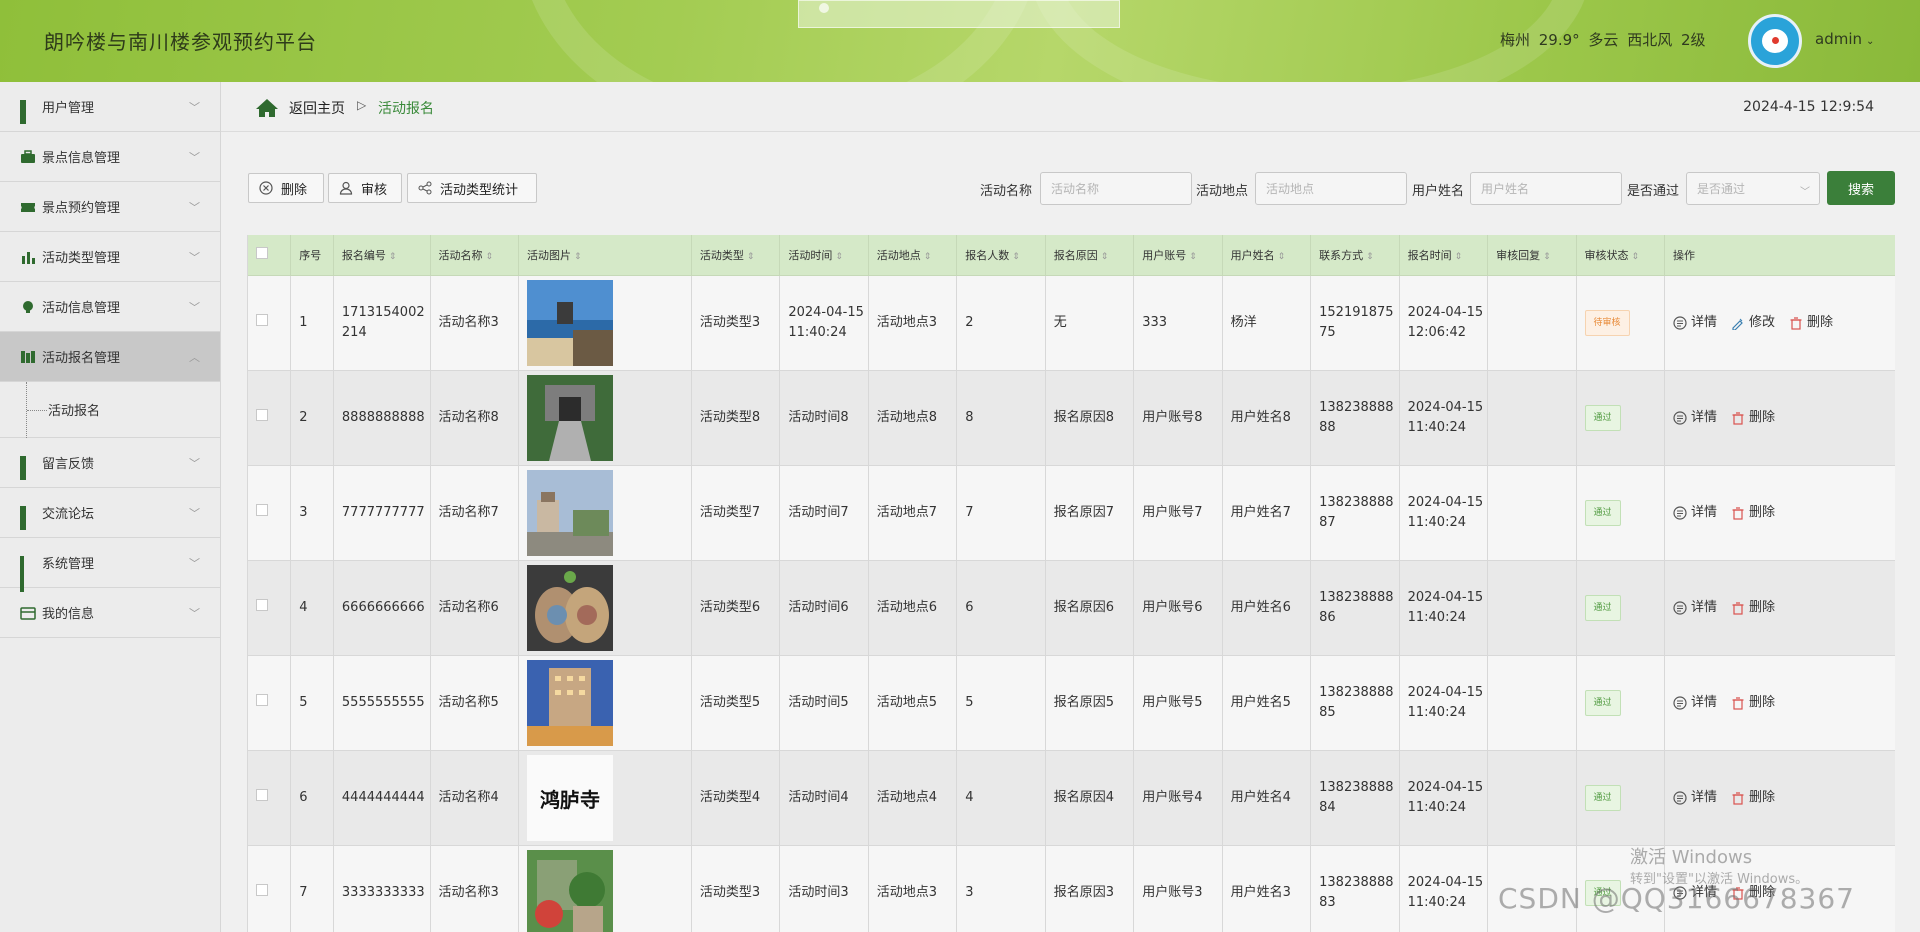 The width and height of the screenshot is (1920, 932). Describe the element at coordinates (1001, 255) in the screenshot. I see `column-header: 报名人数 ⇕` at that location.